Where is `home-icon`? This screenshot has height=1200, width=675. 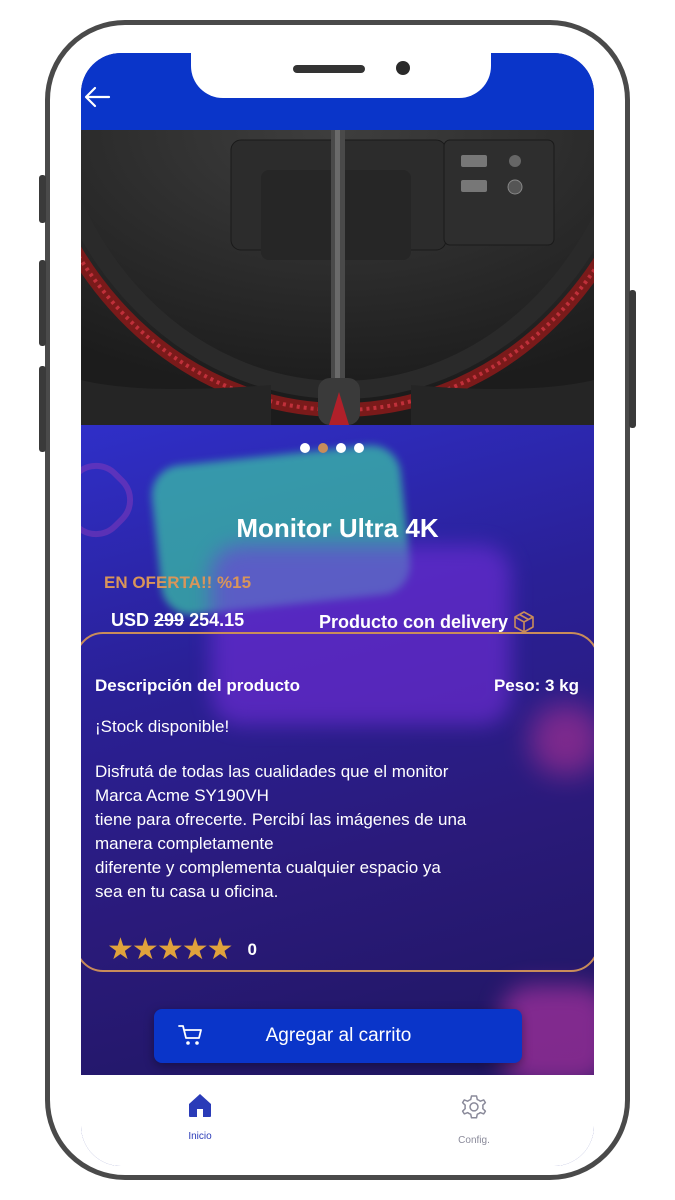 home-icon is located at coordinates (200, 1105).